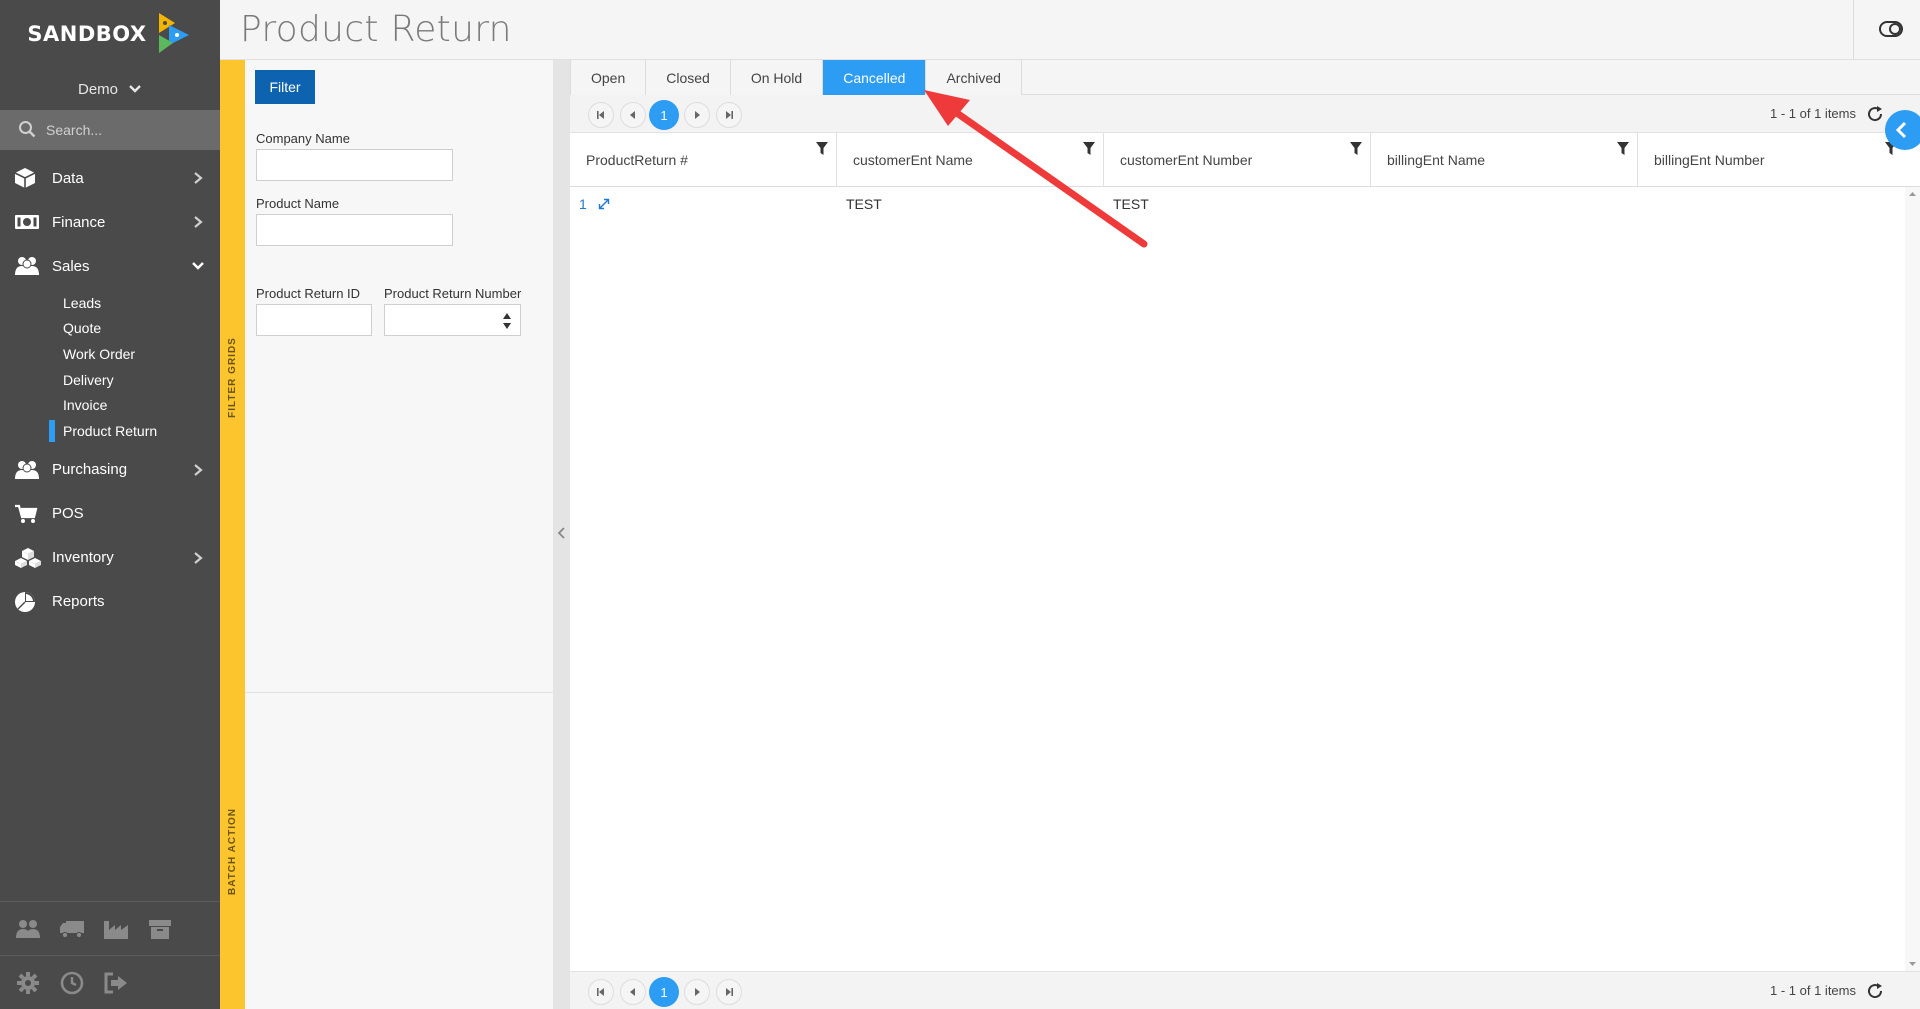  What do you see at coordinates (1772, 204) in the screenshot?
I see `cell-billing-number` at bounding box center [1772, 204].